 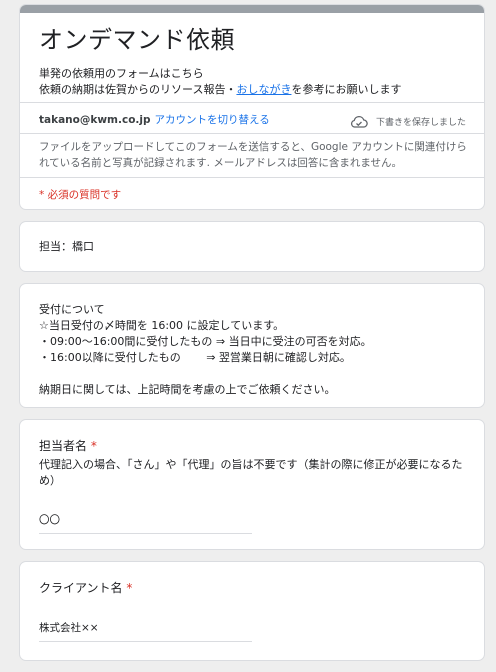 What do you see at coordinates (138, 89) in the screenshot?
I see `desc-line-2-prefix: 依頼の納期は佐賀からのリソース報告・` at bounding box center [138, 89].